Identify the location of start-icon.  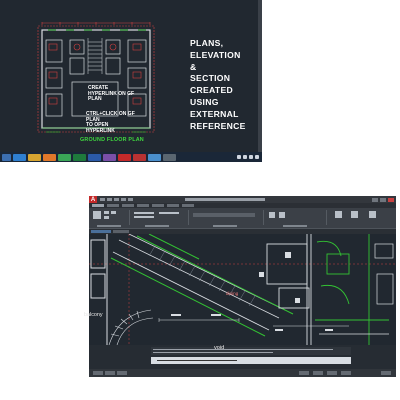
(6, 157).